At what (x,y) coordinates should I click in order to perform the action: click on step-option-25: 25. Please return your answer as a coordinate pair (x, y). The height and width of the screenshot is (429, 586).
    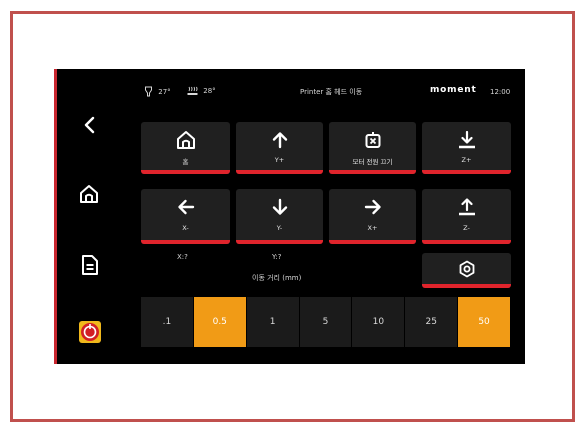
    Looking at the image, I should click on (431, 322).